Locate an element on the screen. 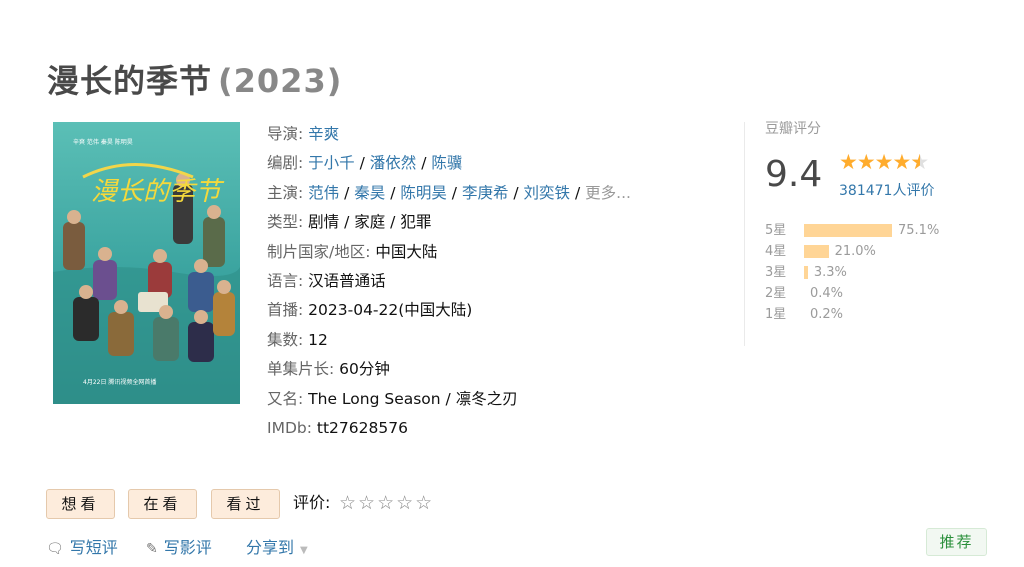  write-short-review-link: 🗨 写短评 is located at coordinates (82, 548).